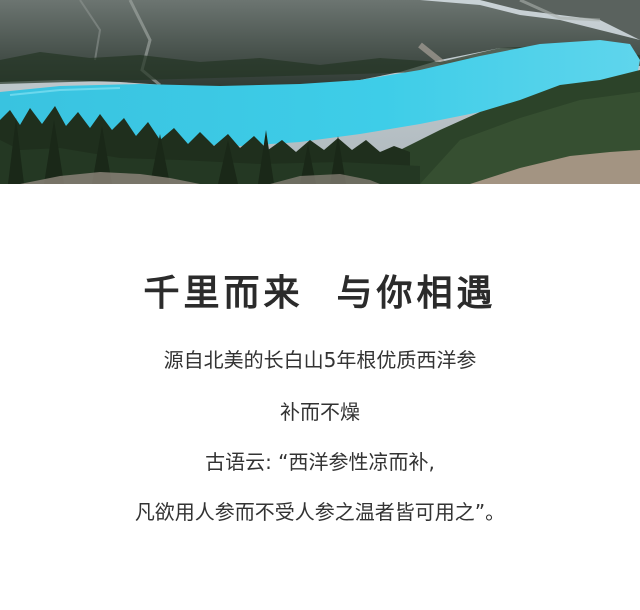 This screenshot has height=610, width=640. Describe the element at coordinates (320, 360) in the screenshot. I see `description-line-1: 源自北美的长白山5年根优质西洋参` at that location.